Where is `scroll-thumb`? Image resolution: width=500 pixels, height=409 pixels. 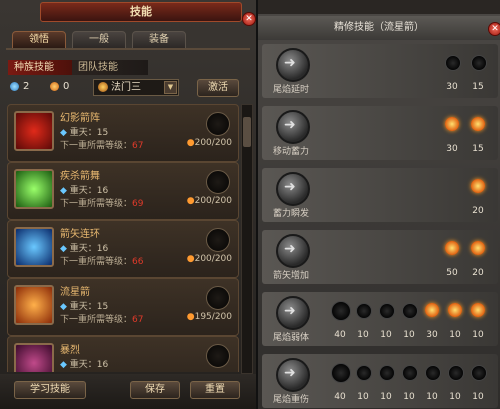 scroll-thumb is located at coordinates (247, 132).